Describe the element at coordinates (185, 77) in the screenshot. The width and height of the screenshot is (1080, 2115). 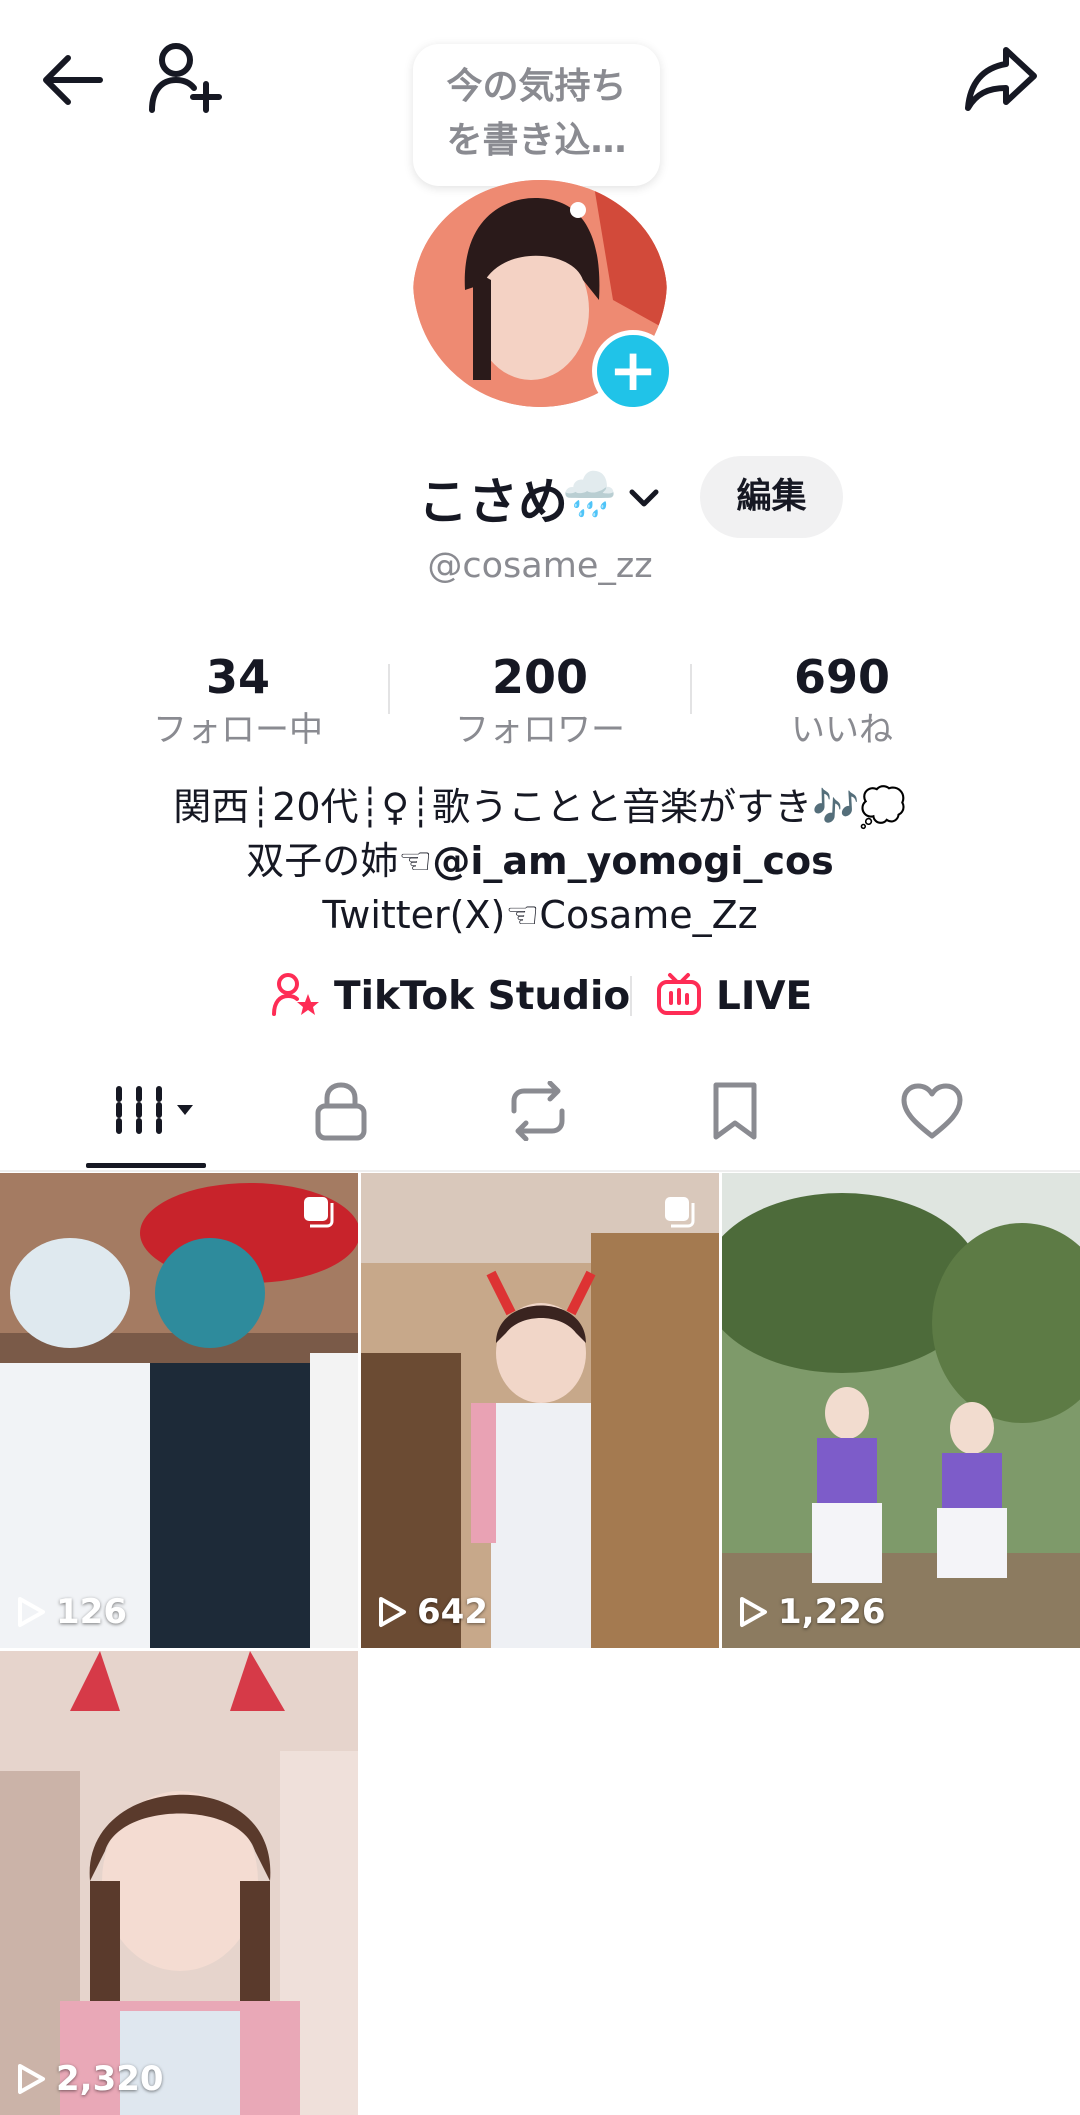
I see `add-friend-icon` at that location.